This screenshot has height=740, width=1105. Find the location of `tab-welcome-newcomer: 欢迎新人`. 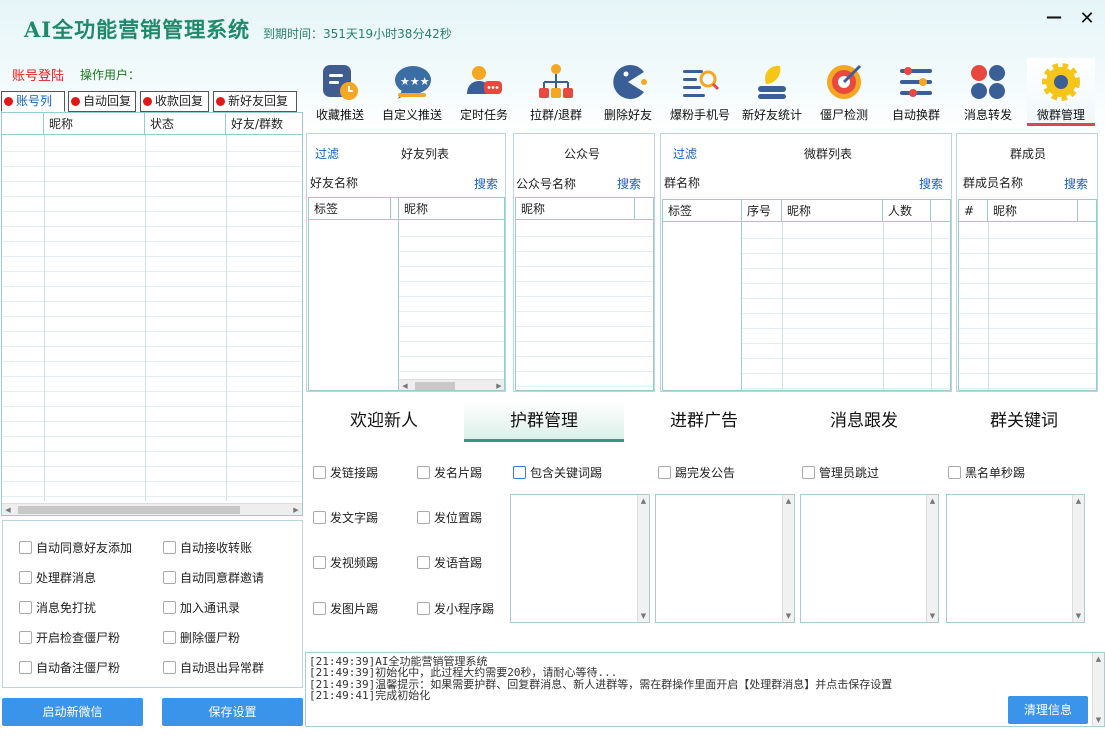

tab-welcome-newcomer: 欢迎新人 is located at coordinates (384, 422).